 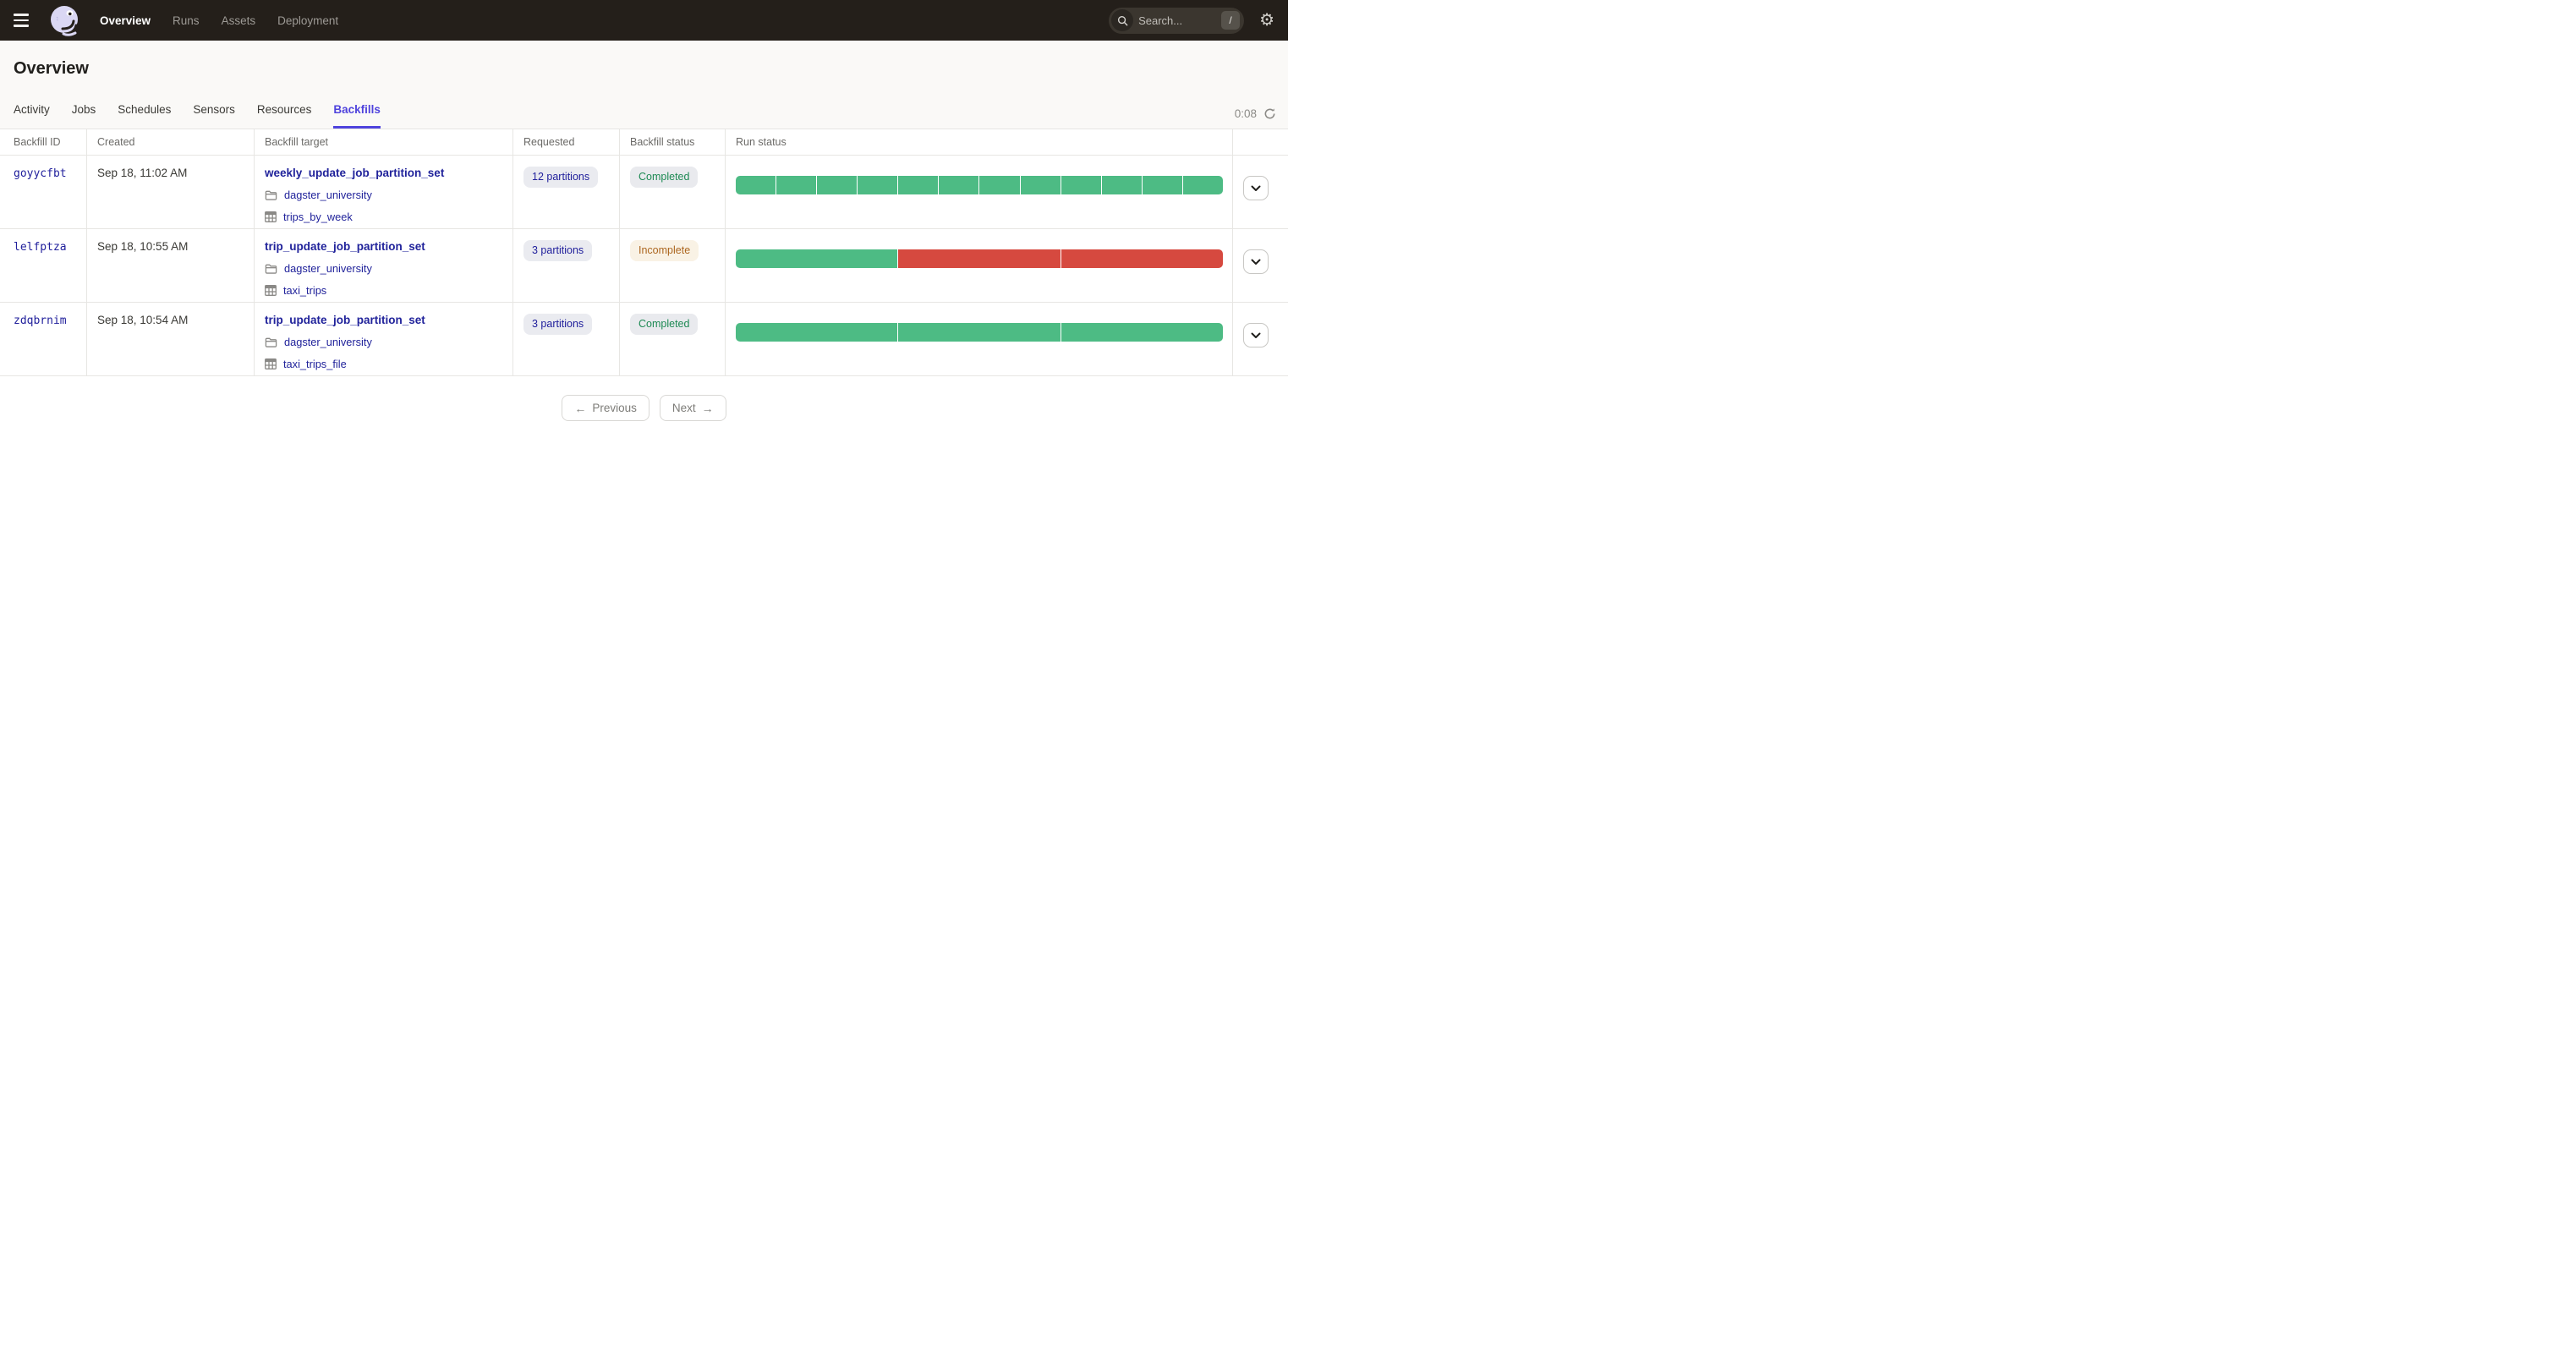 I want to click on backfill-id-link: lelfptza, so click(x=40, y=247).